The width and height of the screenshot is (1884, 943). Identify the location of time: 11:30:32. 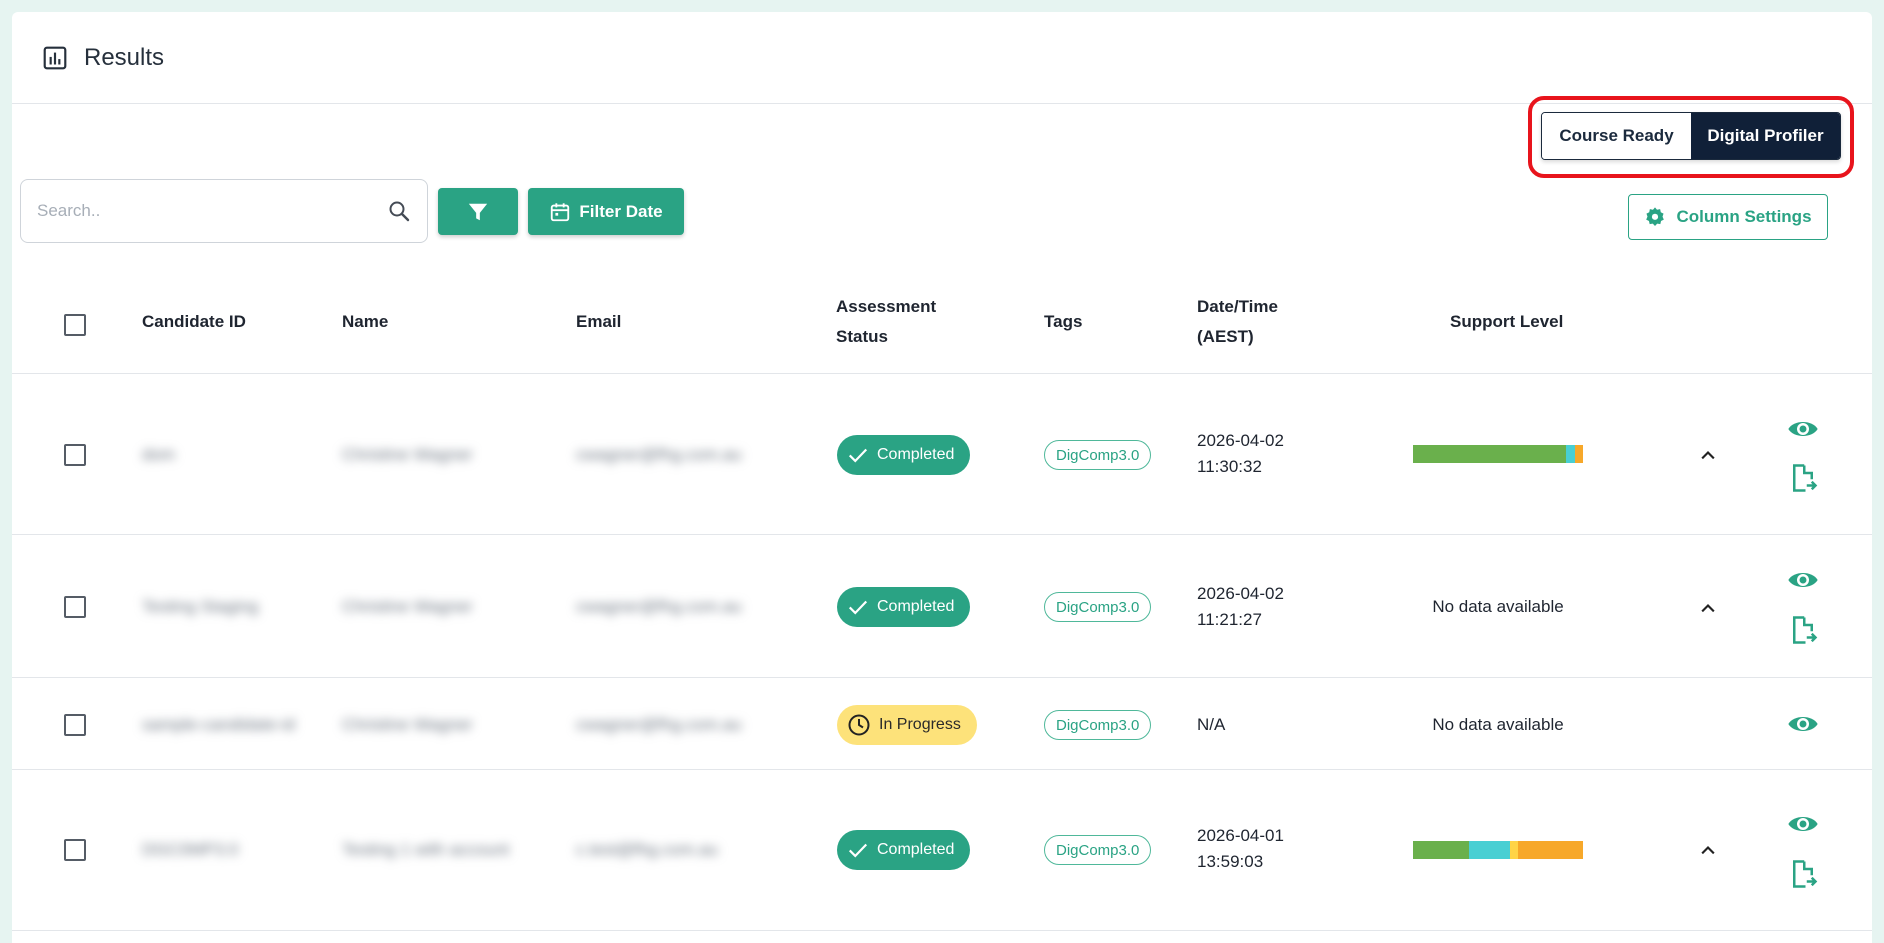
(1229, 466).